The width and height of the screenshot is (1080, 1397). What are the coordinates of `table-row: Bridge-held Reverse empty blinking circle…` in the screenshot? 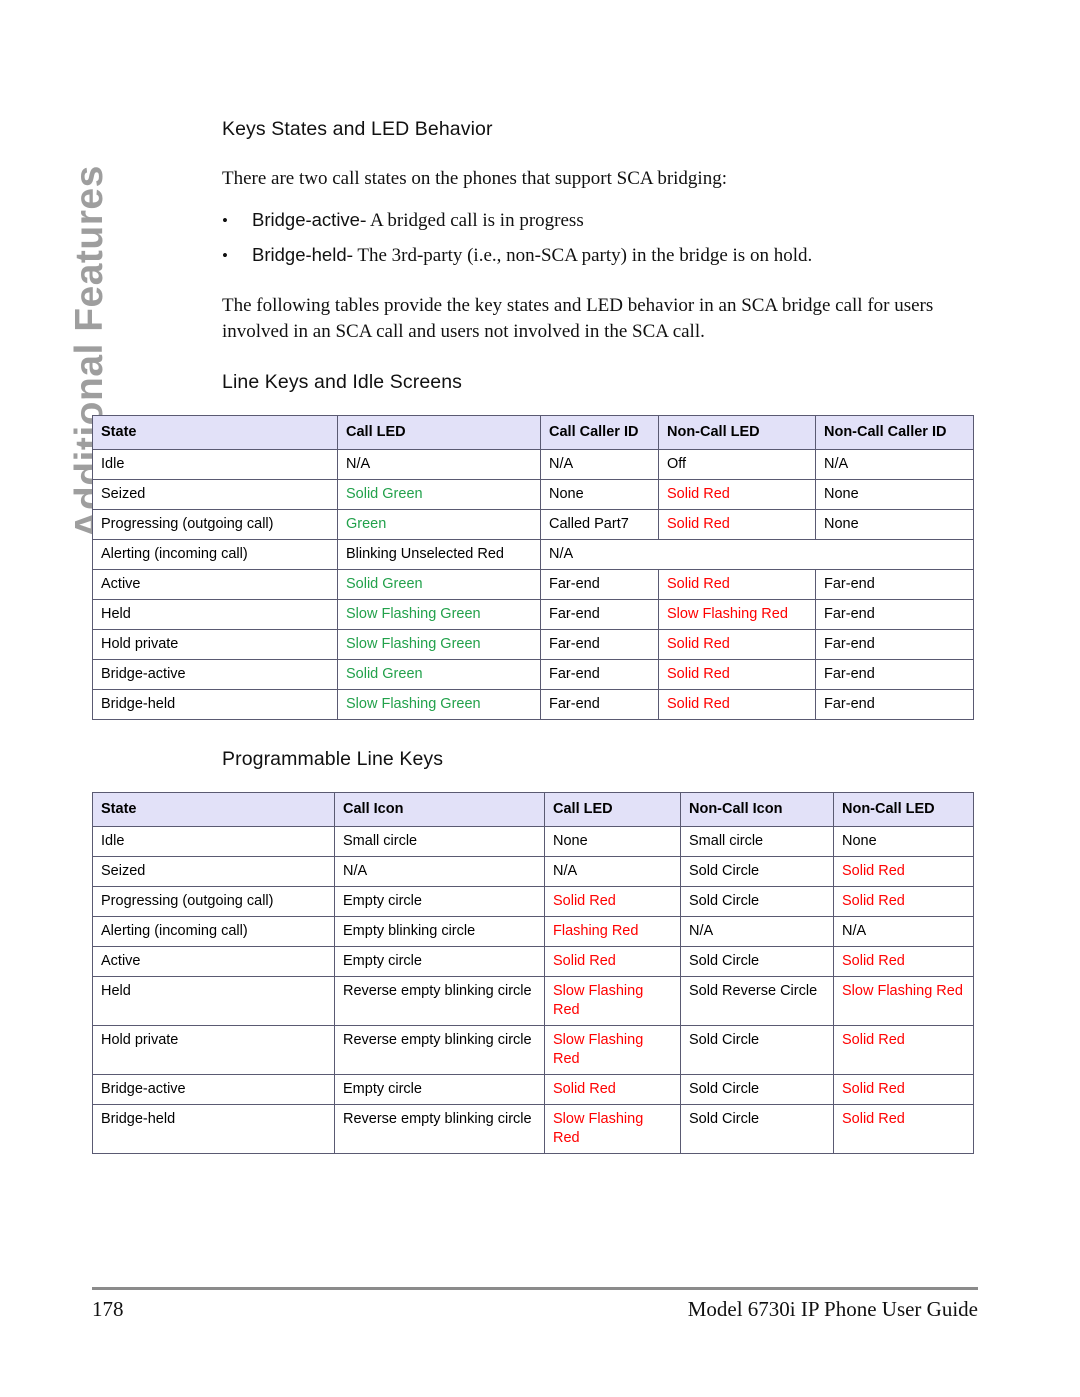 It's located at (533, 1129).